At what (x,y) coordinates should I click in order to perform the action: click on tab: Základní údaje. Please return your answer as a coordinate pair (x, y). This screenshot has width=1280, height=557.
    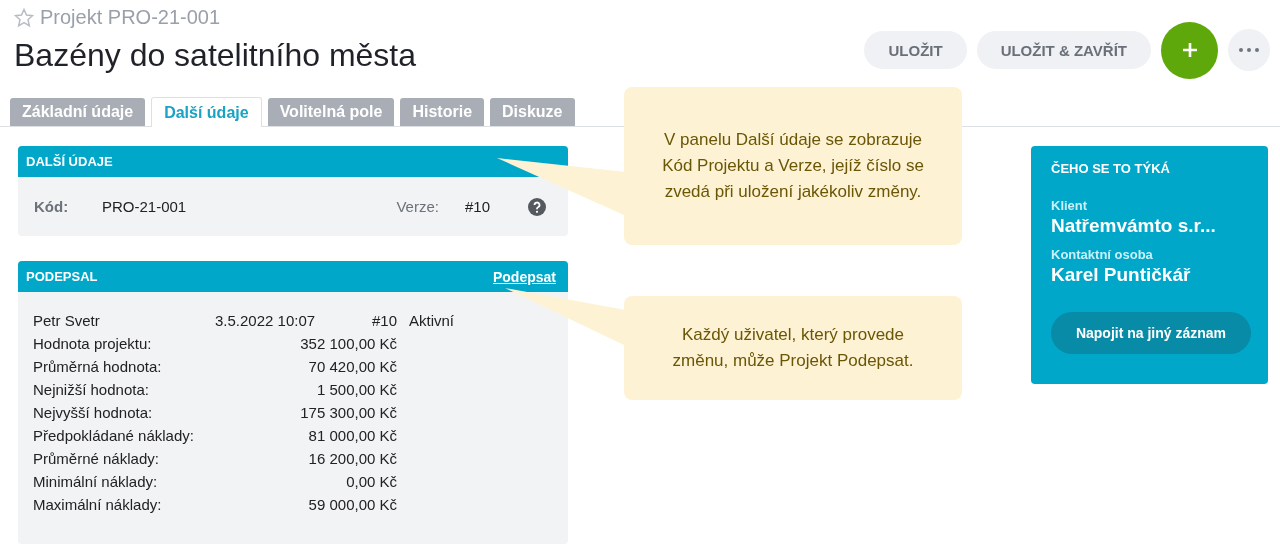
    Looking at the image, I should click on (78, 112).